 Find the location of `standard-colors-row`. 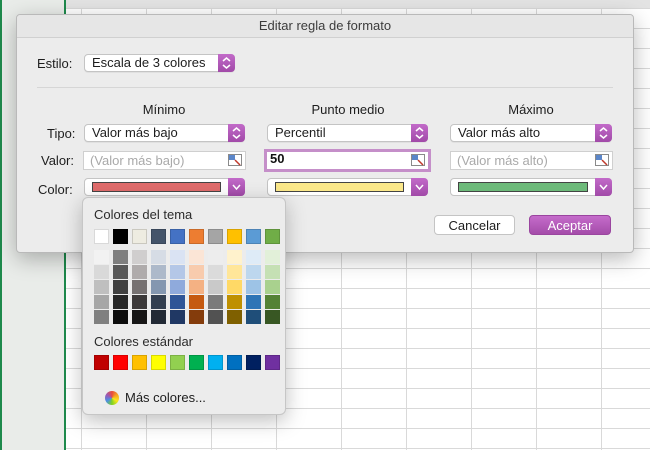

standard-colors-row is located at coordinates (187, 362).